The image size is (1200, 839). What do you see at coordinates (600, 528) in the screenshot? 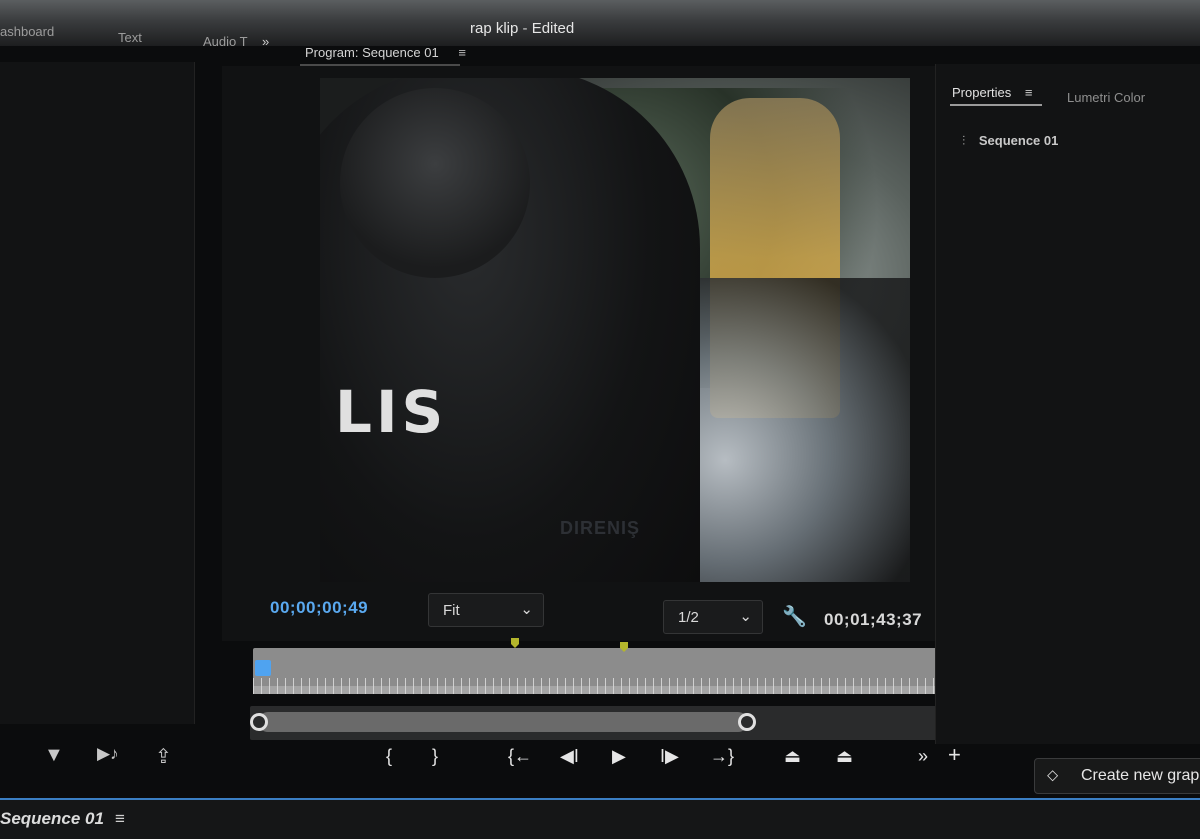
I see `frame-watermark: DIRENIŞ` at bounding box center [600, 528].